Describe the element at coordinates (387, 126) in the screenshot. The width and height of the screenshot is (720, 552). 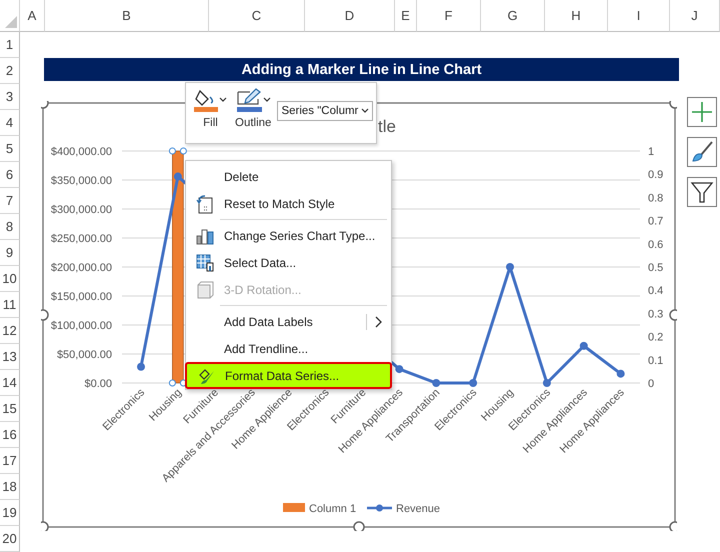
I see `chart-title: tle` at that location.